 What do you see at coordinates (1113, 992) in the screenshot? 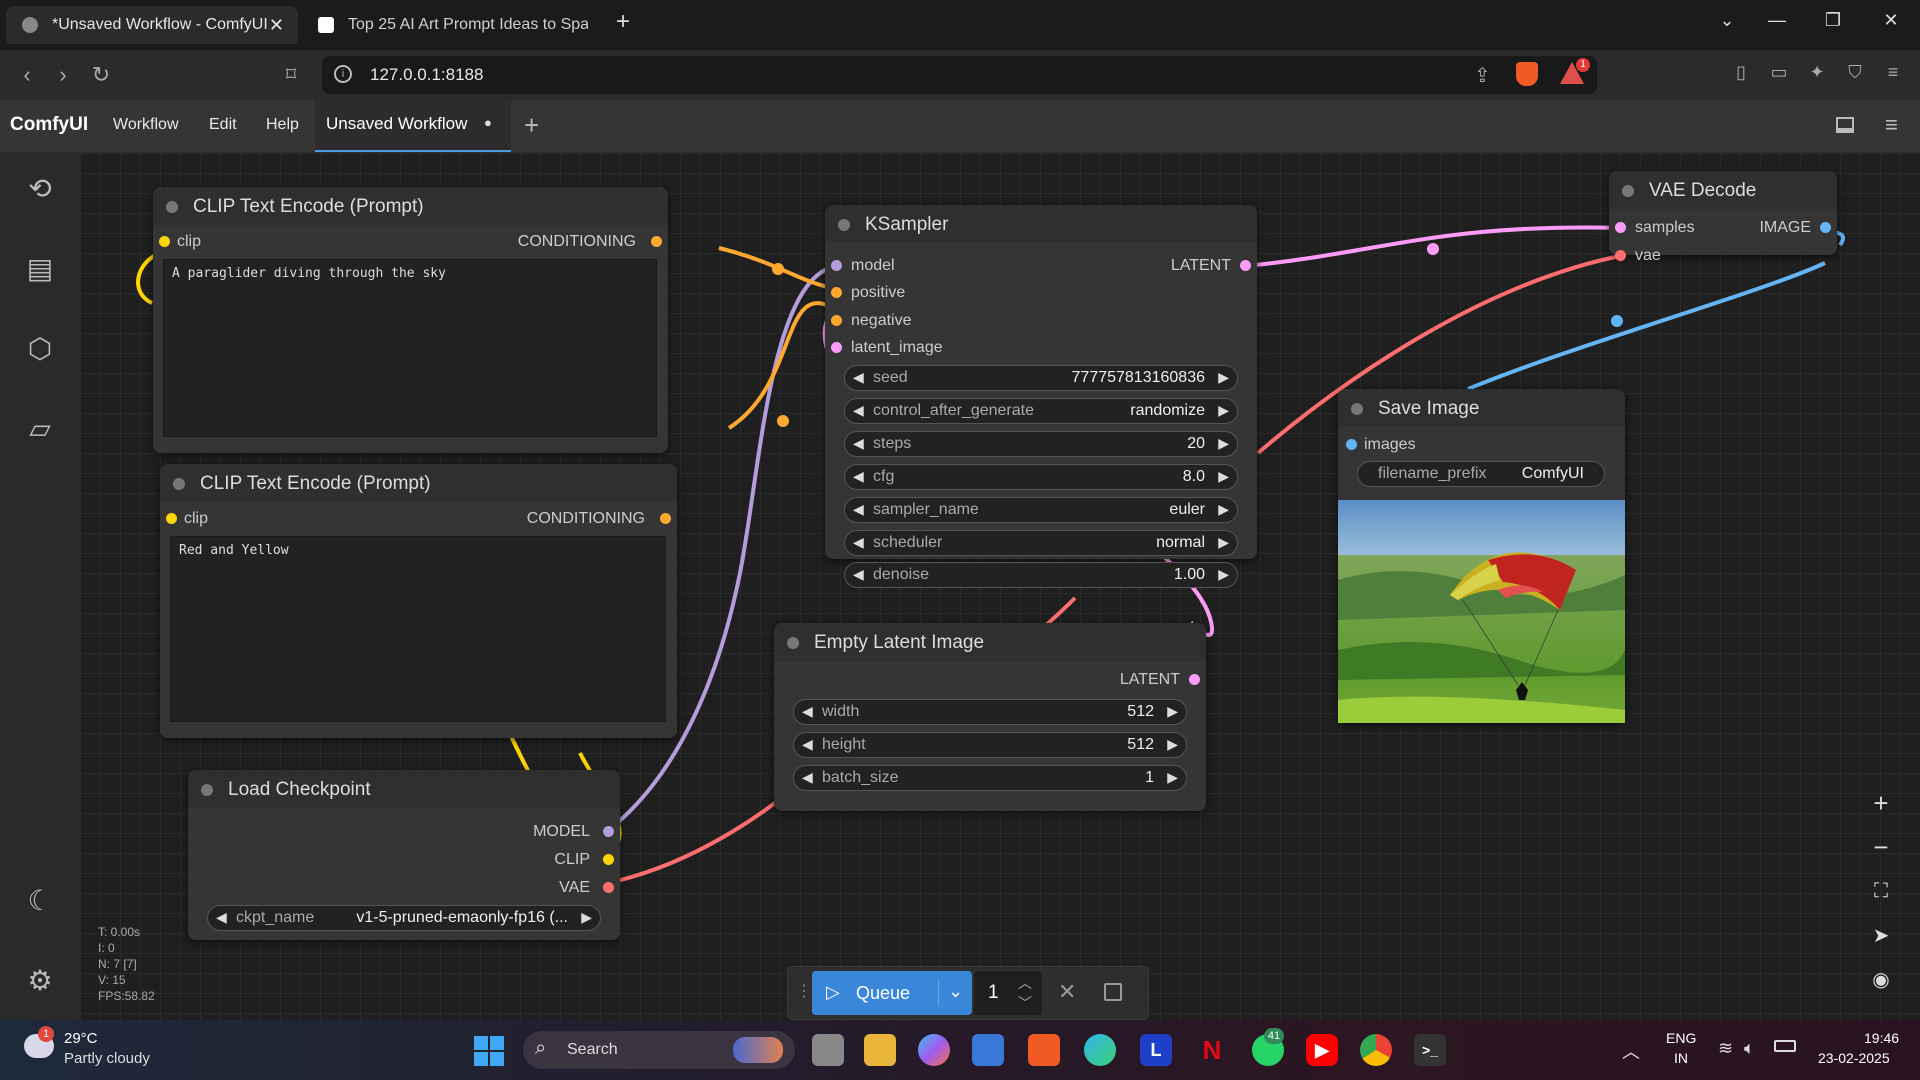
I see `stop-icon` at bounding box center [1113, 992].